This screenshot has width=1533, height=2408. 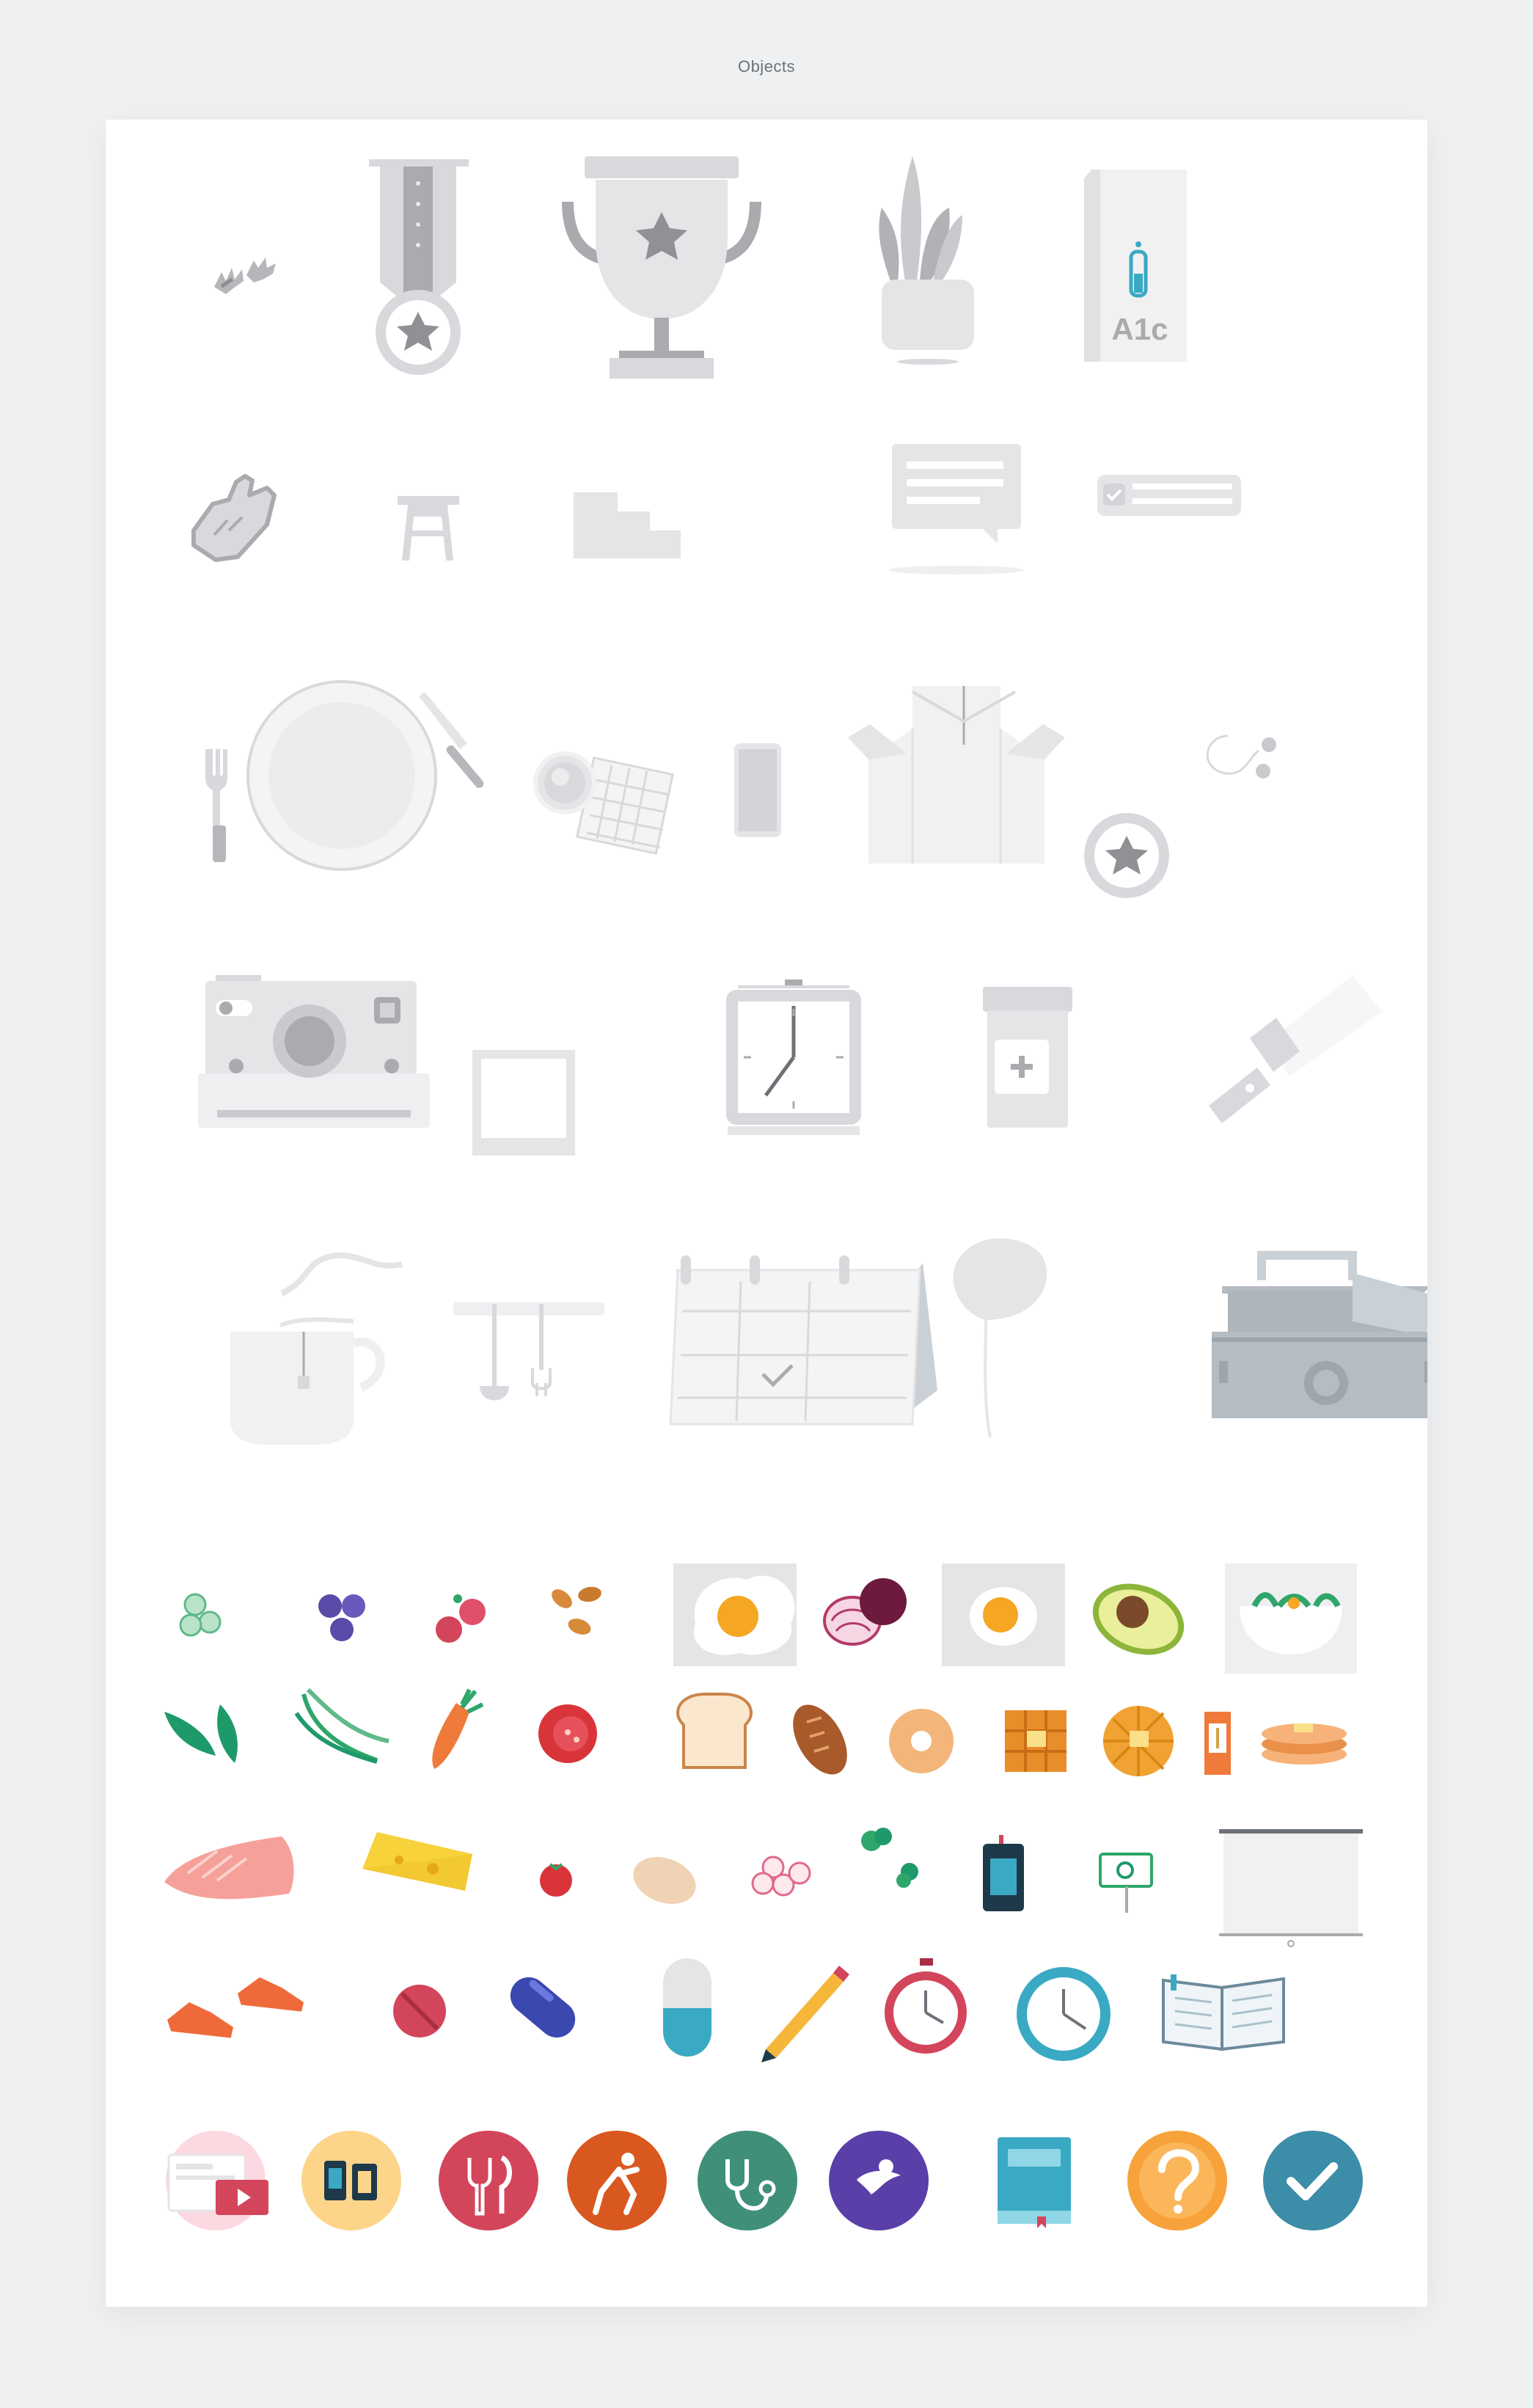 I want to click on plate-icon, so click(x=341, y=775).